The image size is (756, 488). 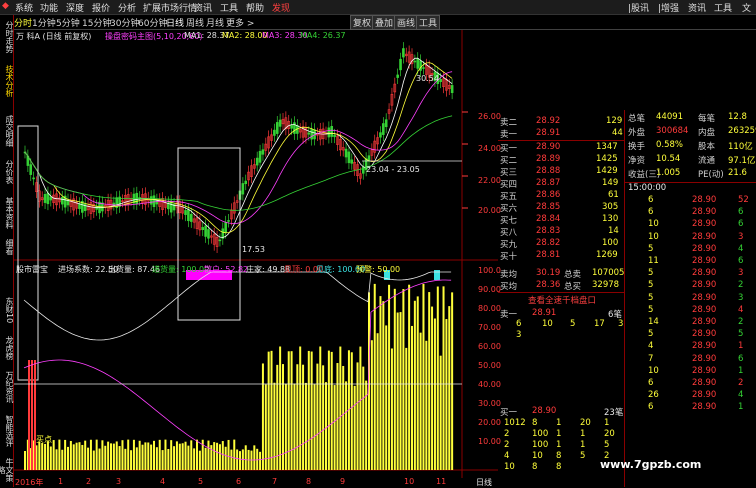 I want to click on sidebar-item-eastmoney: 东财10, so click(x=7, y=310).